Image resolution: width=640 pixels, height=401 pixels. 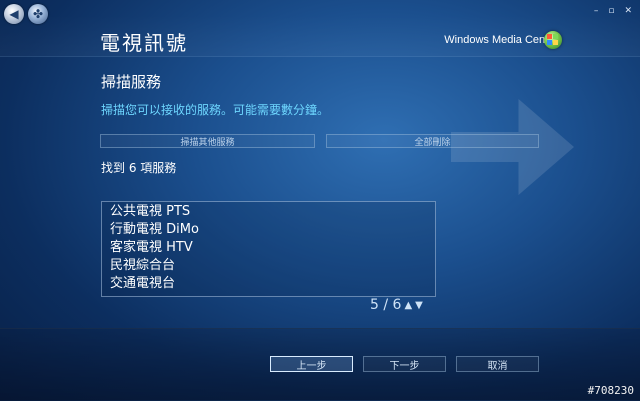 I want to click on media-center-logo-icon, so click(x=553, y=40).